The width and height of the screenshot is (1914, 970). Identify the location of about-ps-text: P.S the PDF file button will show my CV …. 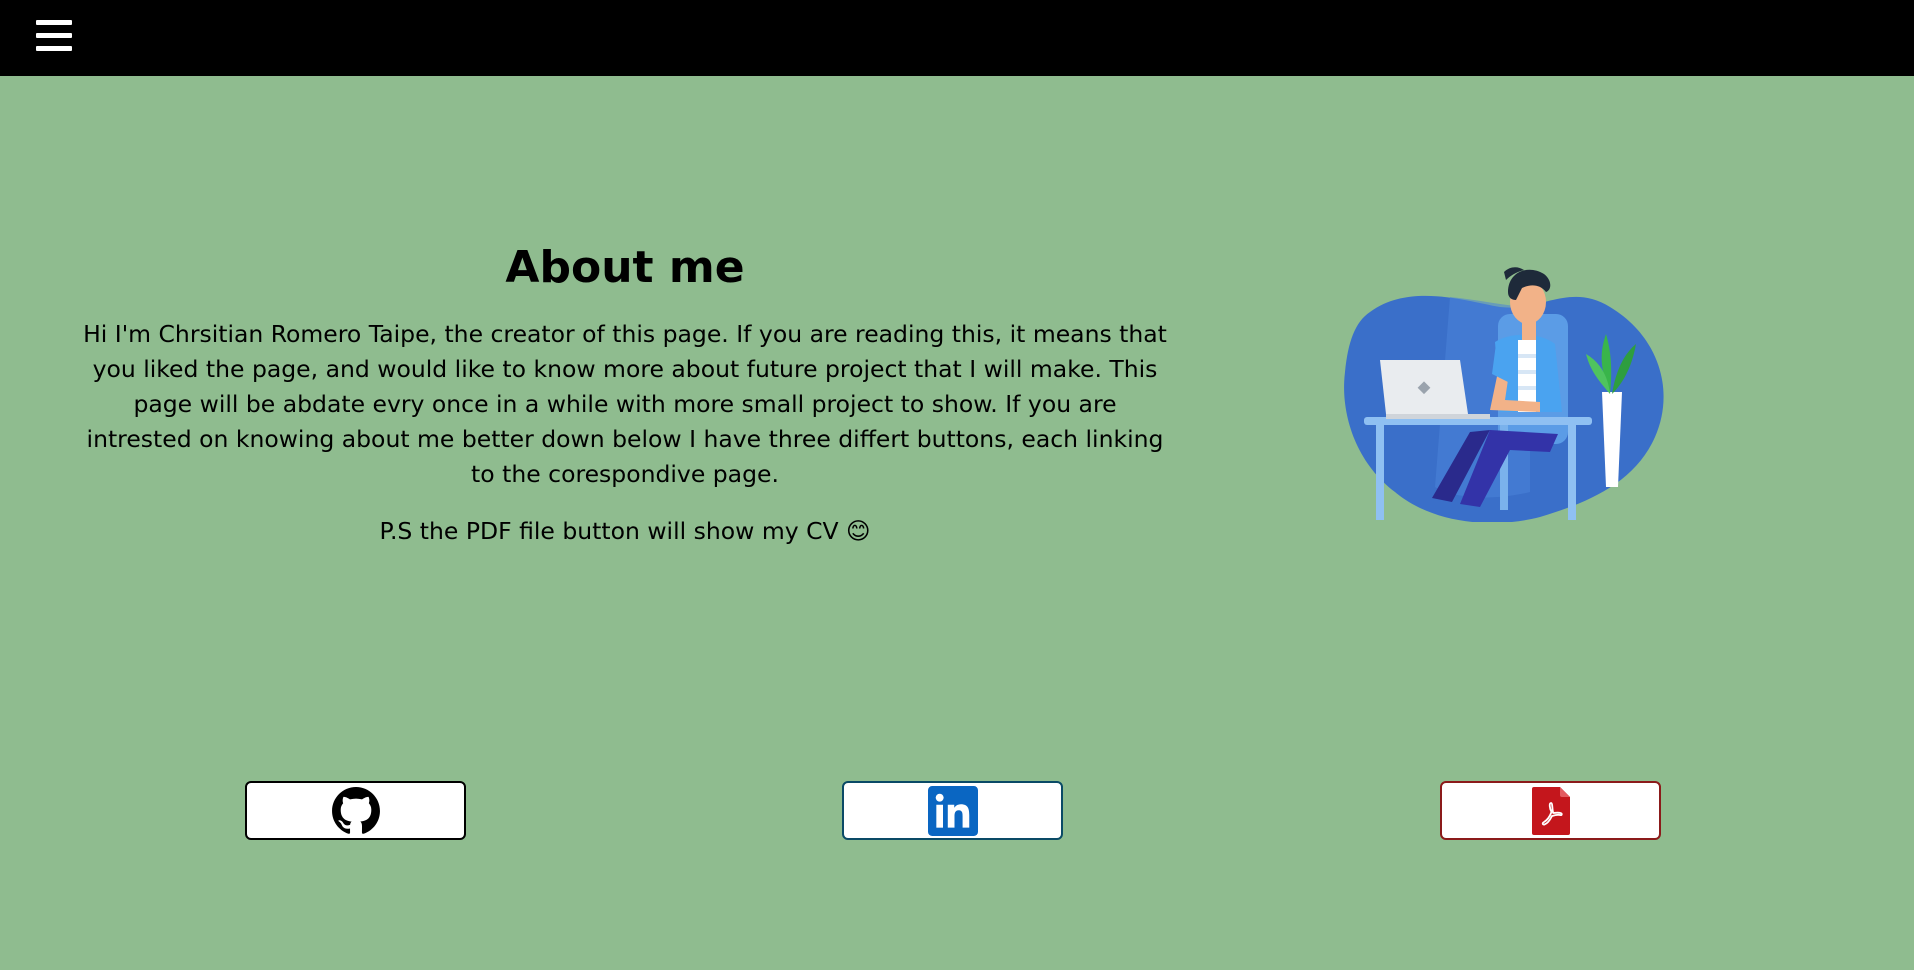
(625, 531).